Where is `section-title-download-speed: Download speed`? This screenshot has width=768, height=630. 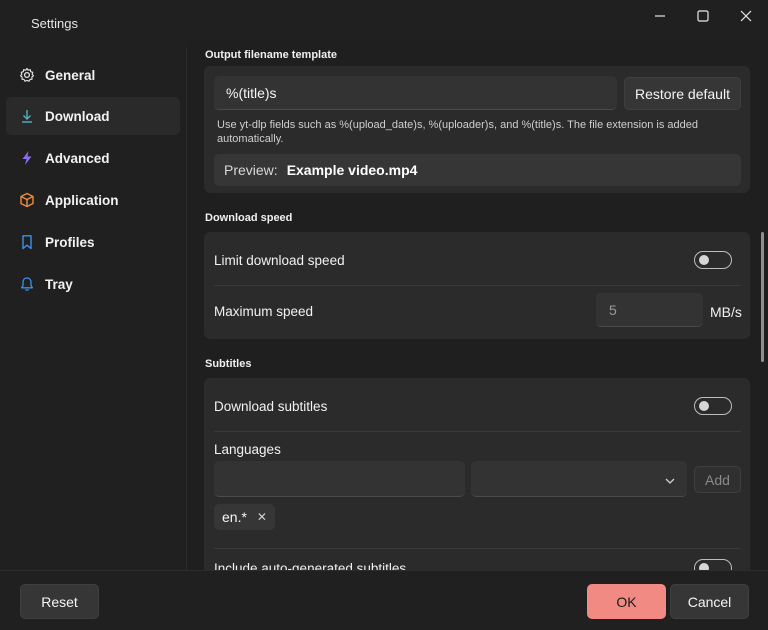 section-title-download-speed: Download speed is located at coordinates (249, 218).